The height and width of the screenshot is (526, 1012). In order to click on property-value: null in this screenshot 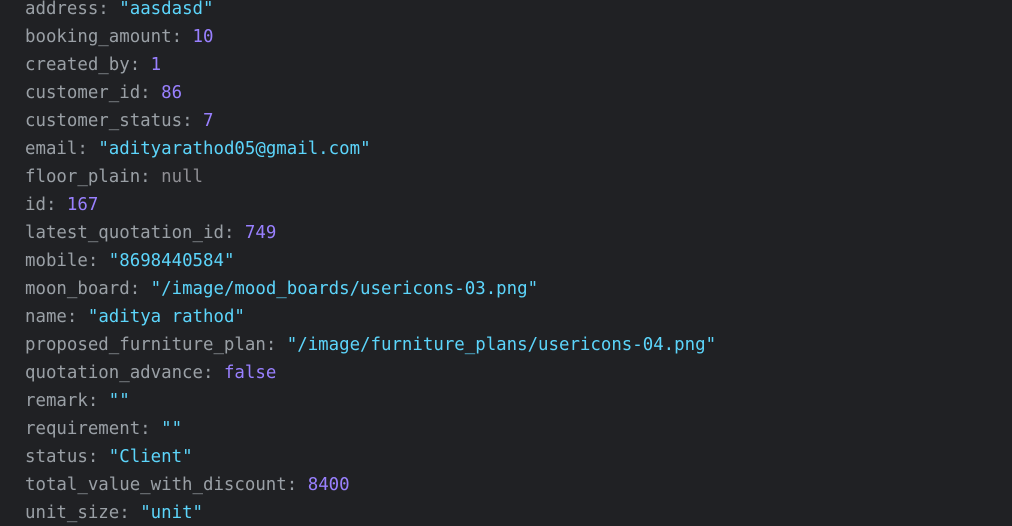, I will do `click(182, 177)`.